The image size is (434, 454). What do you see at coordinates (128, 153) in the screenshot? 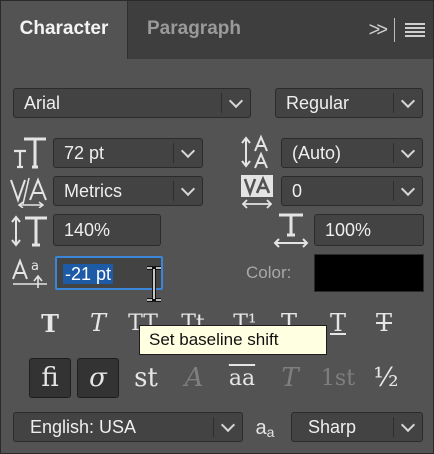
I see `font-size-select: 72 pt` at bounding box center [128, 153].